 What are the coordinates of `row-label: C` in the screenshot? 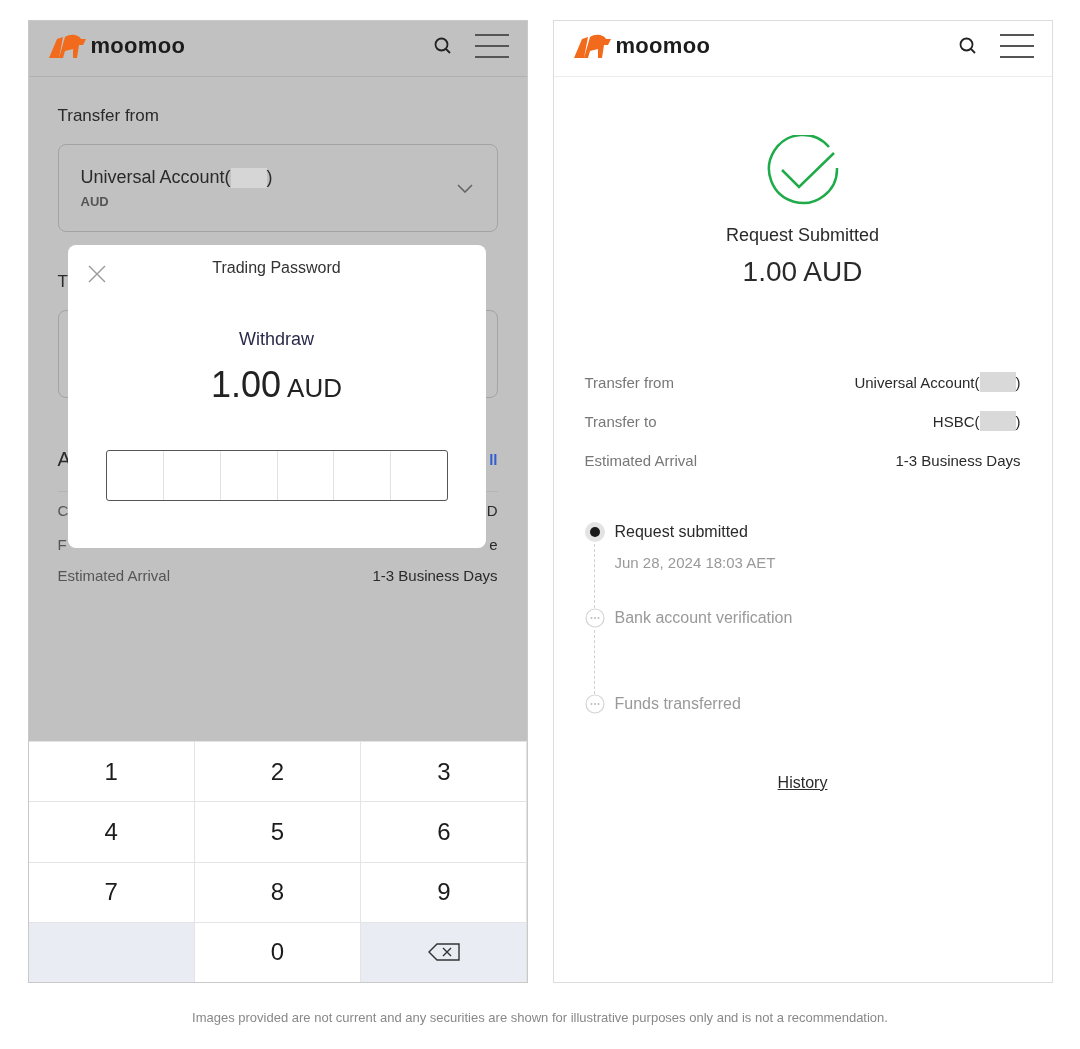 It's located at (63, 510).